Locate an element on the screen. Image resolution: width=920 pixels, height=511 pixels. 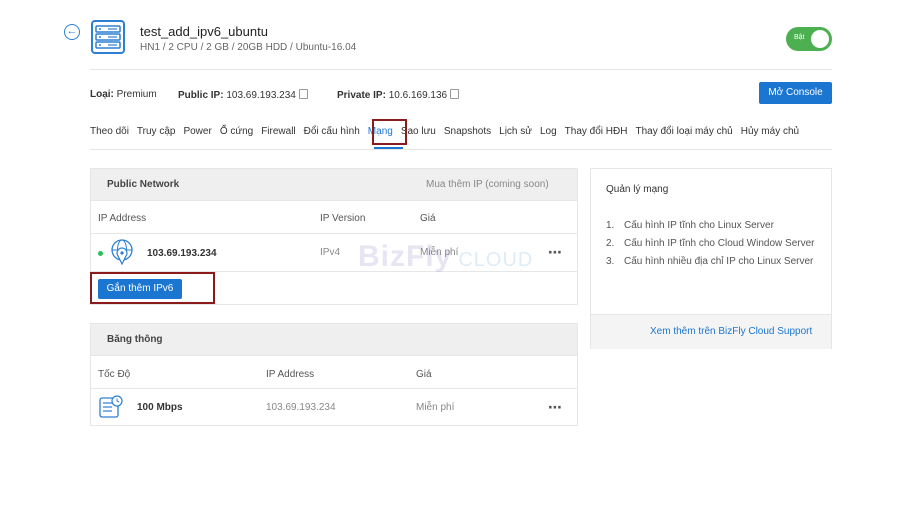
tab-thay-doi-loai-may-chu: Thay đổi loại máy chủ is located at coordinates (683, 131).